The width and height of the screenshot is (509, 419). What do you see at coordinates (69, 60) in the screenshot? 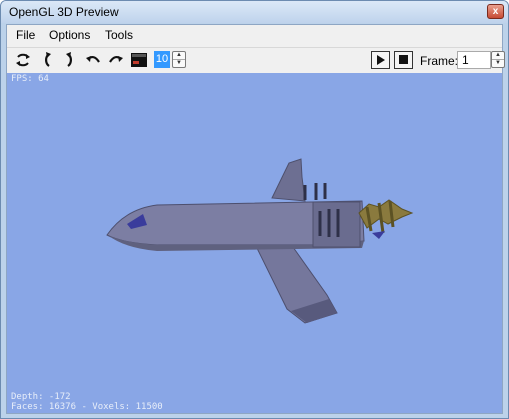
I see `turn-right-icon` at bounding box center [69, 60].